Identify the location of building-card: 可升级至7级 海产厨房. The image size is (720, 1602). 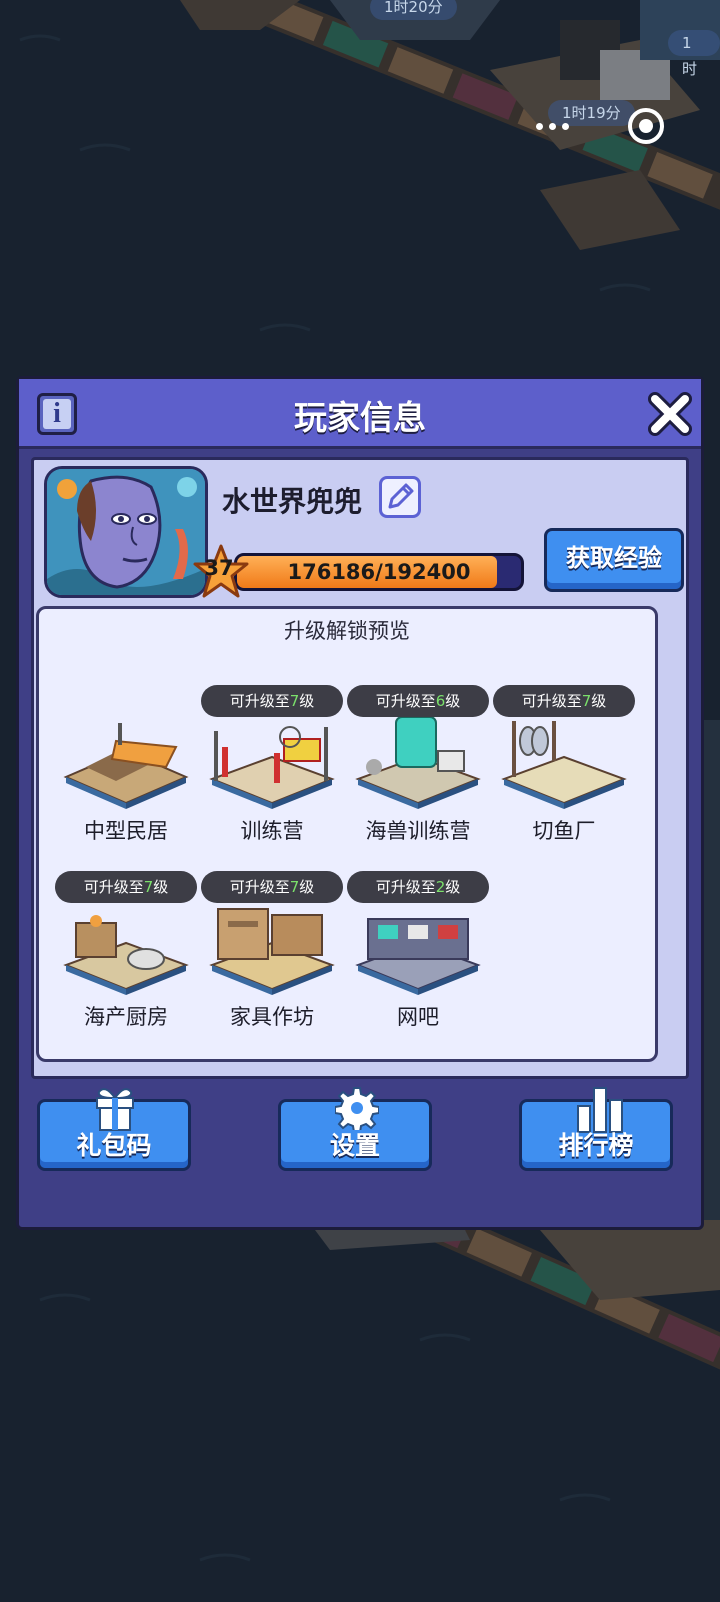
(126, 961).